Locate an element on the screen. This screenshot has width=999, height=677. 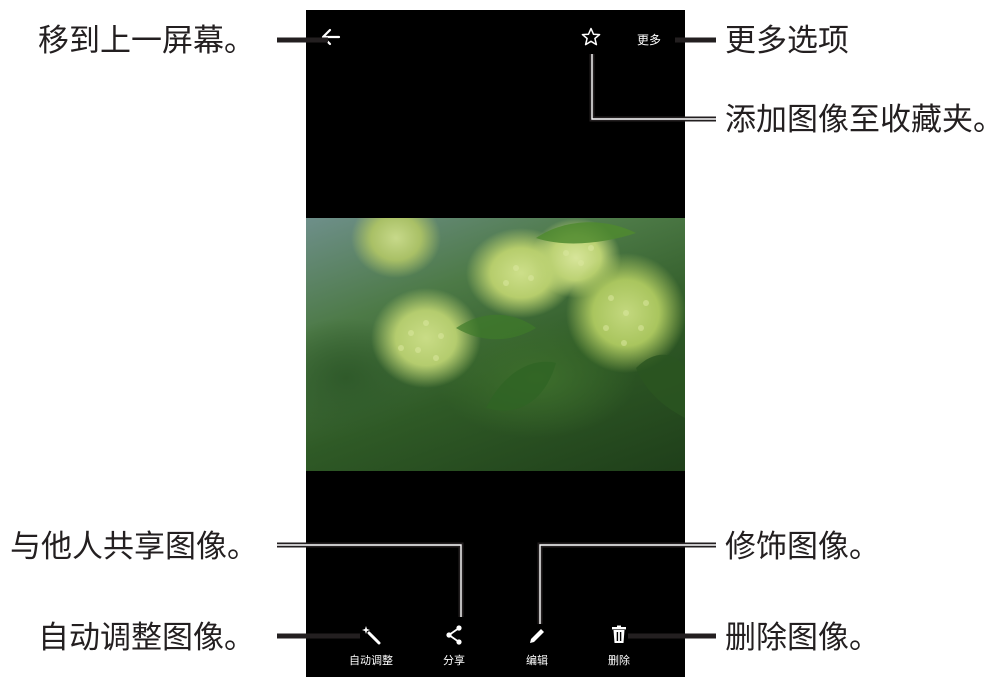
photo-leaves is located at coordinates (541, 320).